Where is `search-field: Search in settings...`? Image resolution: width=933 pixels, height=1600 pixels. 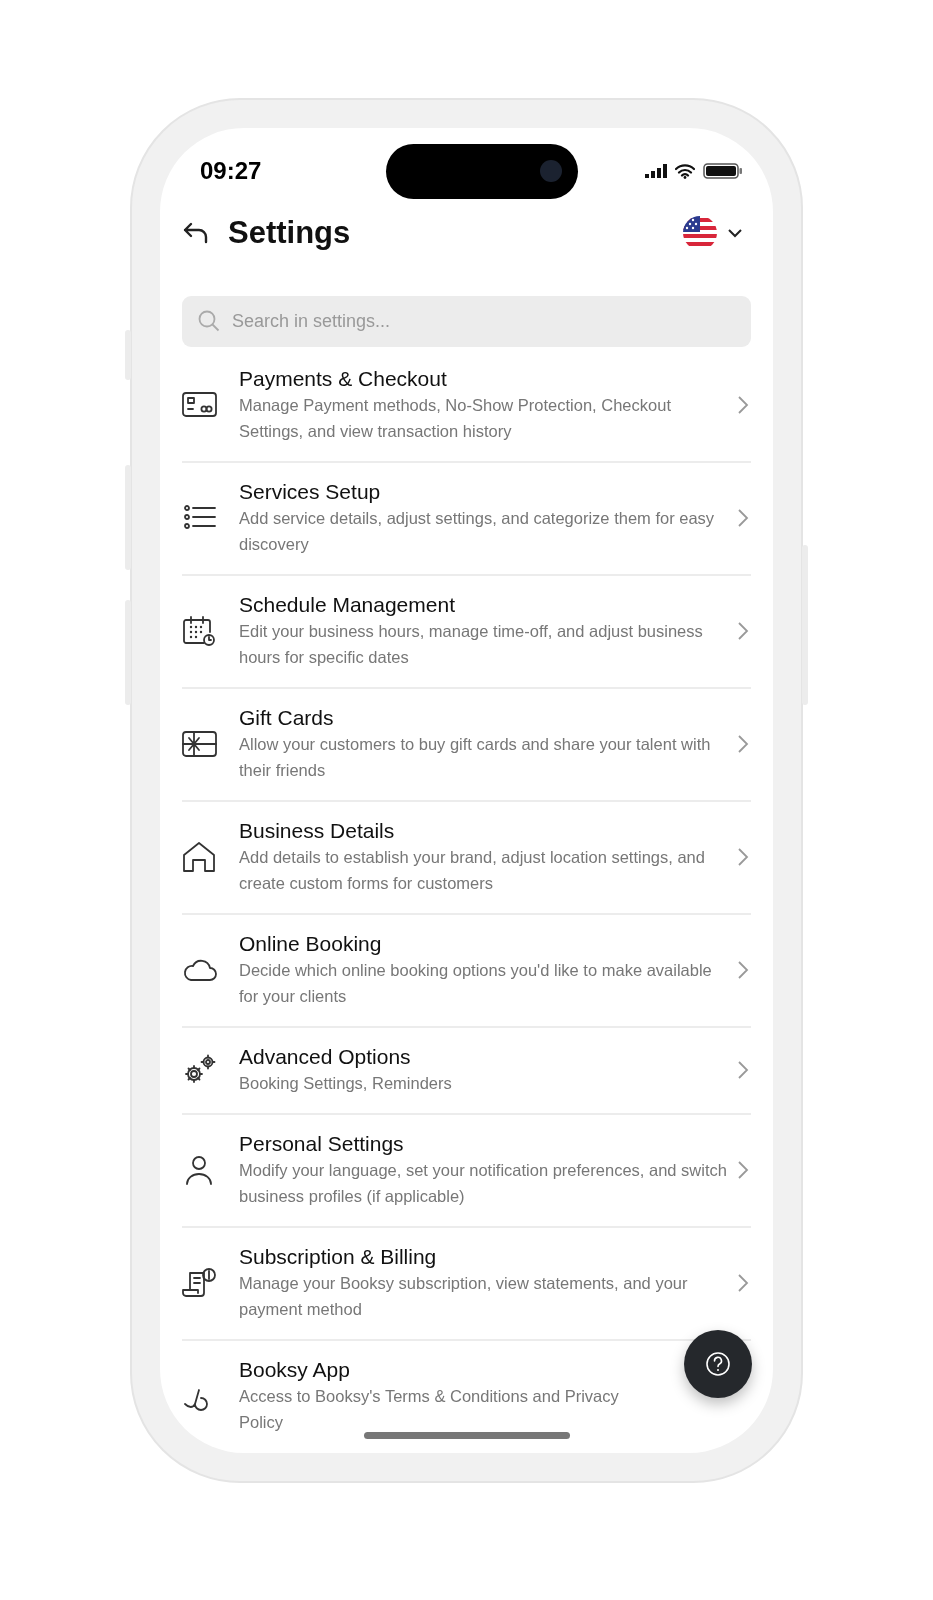
search-field: Search in settings... is located at coordinates (466, 321).